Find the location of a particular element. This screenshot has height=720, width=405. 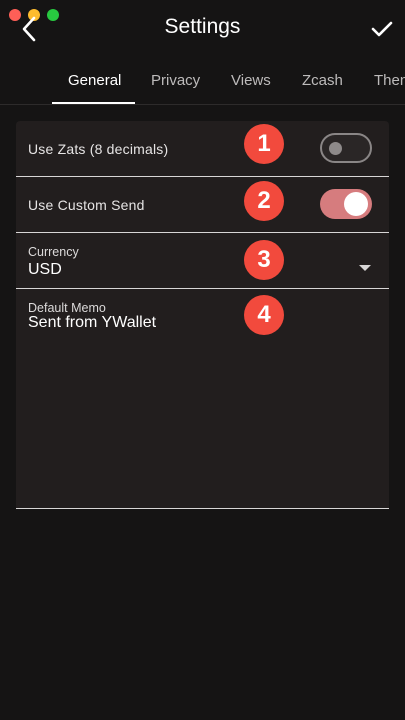

use-zats-row: Use Zats (8 decimals) 1 is located at coordinates (202, 148).